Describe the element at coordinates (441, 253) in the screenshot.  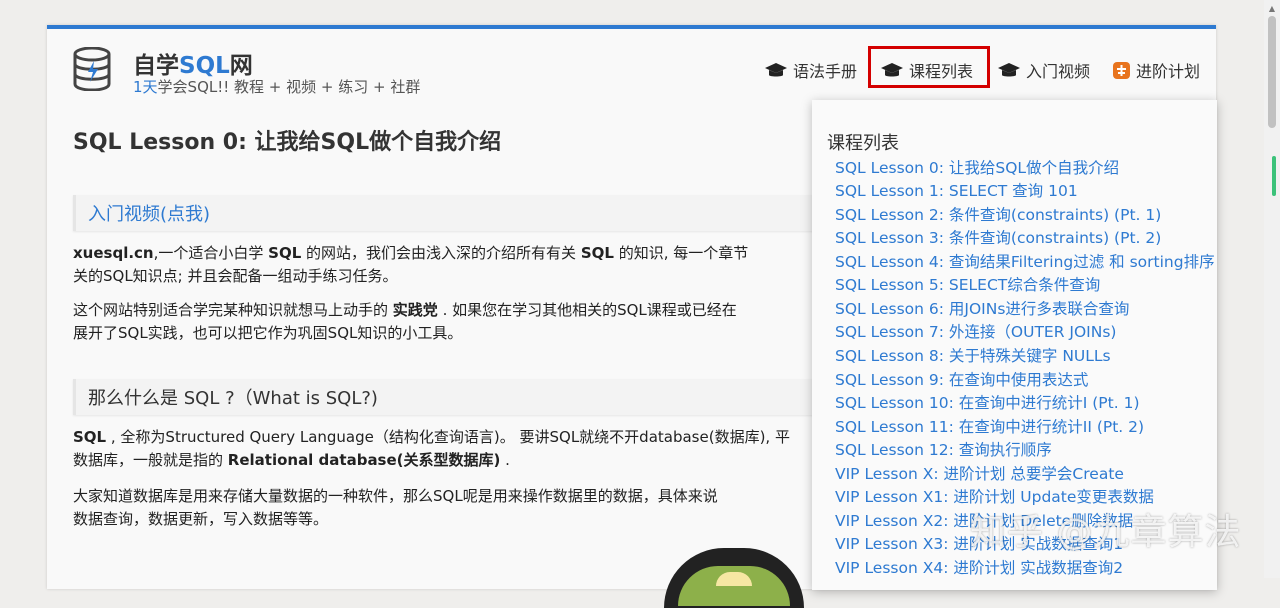
I see `para-text: 的网站，我们会由浅入深的介绍所有有关` at that location.